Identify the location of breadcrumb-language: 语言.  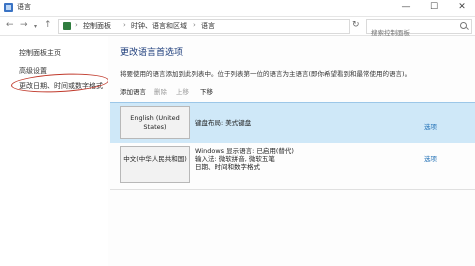
(208, 26).